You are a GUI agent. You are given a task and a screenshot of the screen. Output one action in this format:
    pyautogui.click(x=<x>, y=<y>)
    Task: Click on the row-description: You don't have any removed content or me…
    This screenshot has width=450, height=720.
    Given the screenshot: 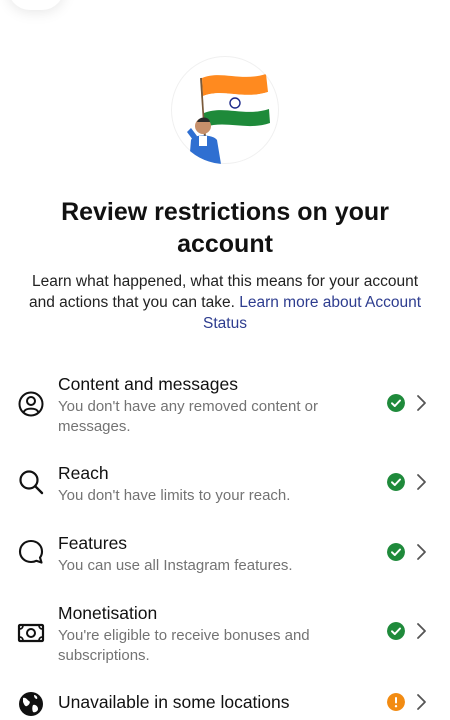 What is the action you would take?
    pyautogui.click(x=188, y=416)
    